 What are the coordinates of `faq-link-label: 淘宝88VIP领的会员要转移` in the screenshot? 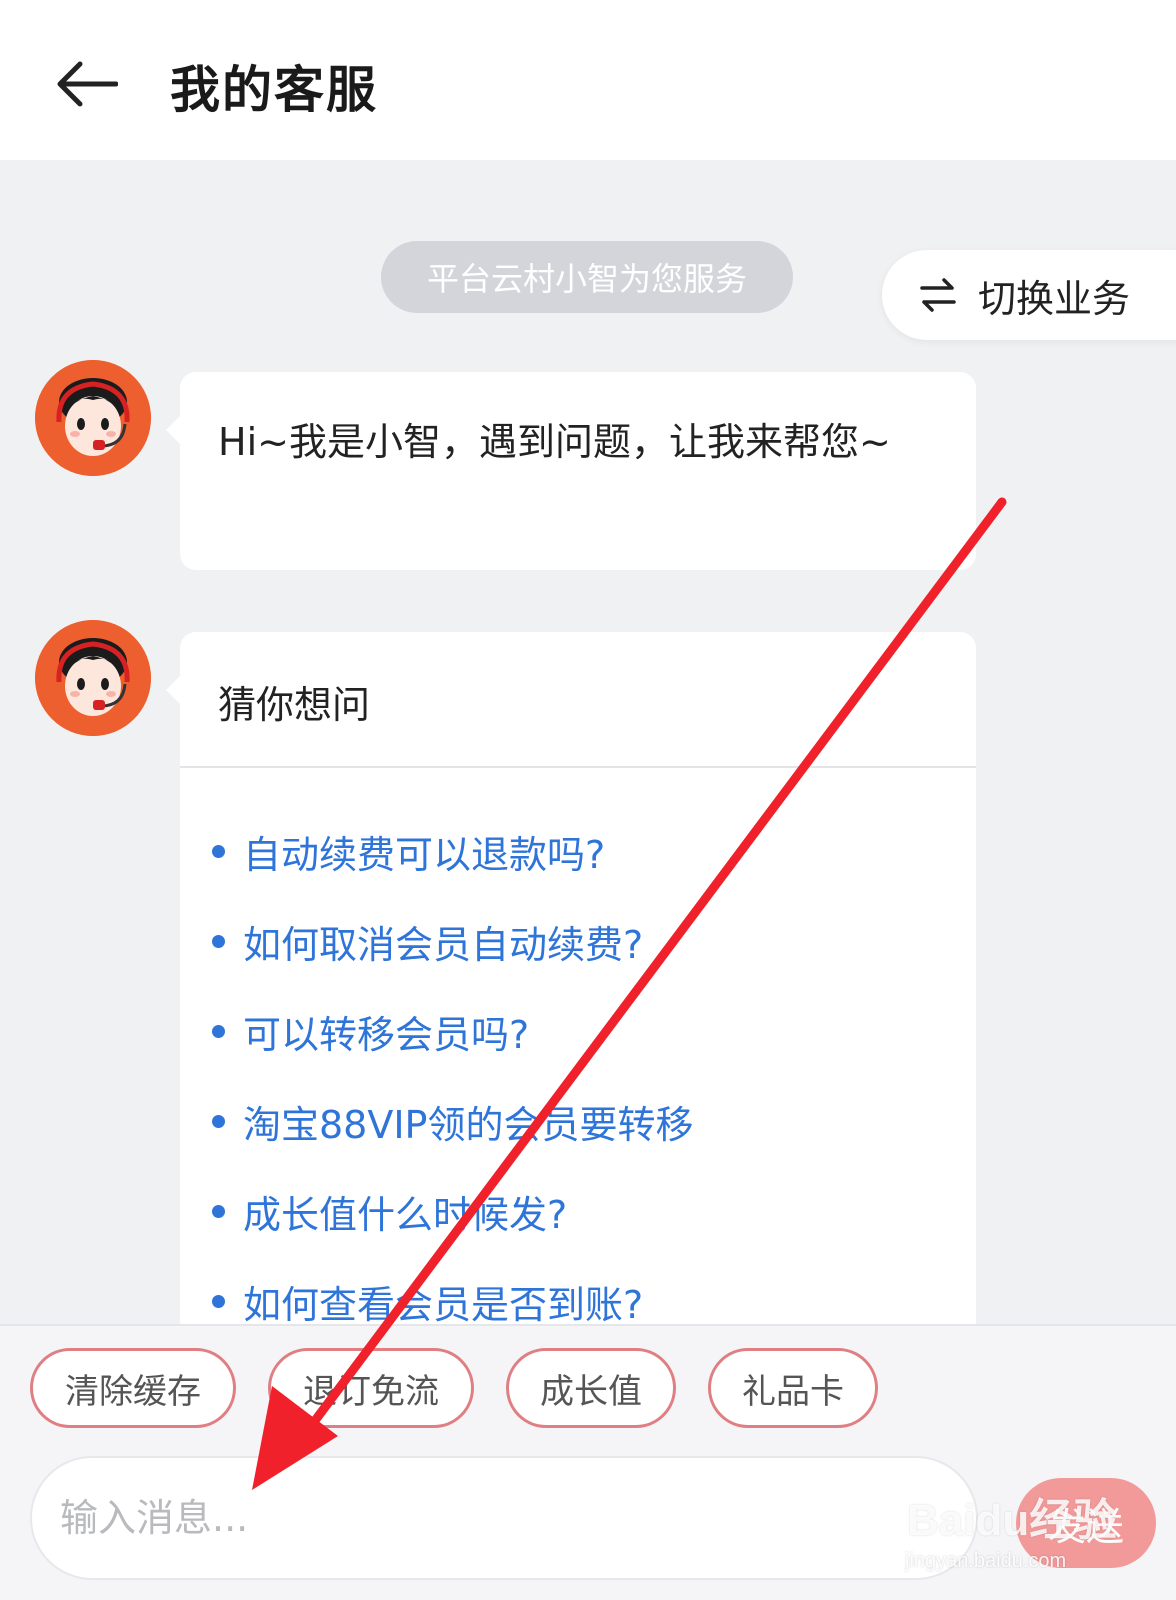 It's located at (468, 1124).